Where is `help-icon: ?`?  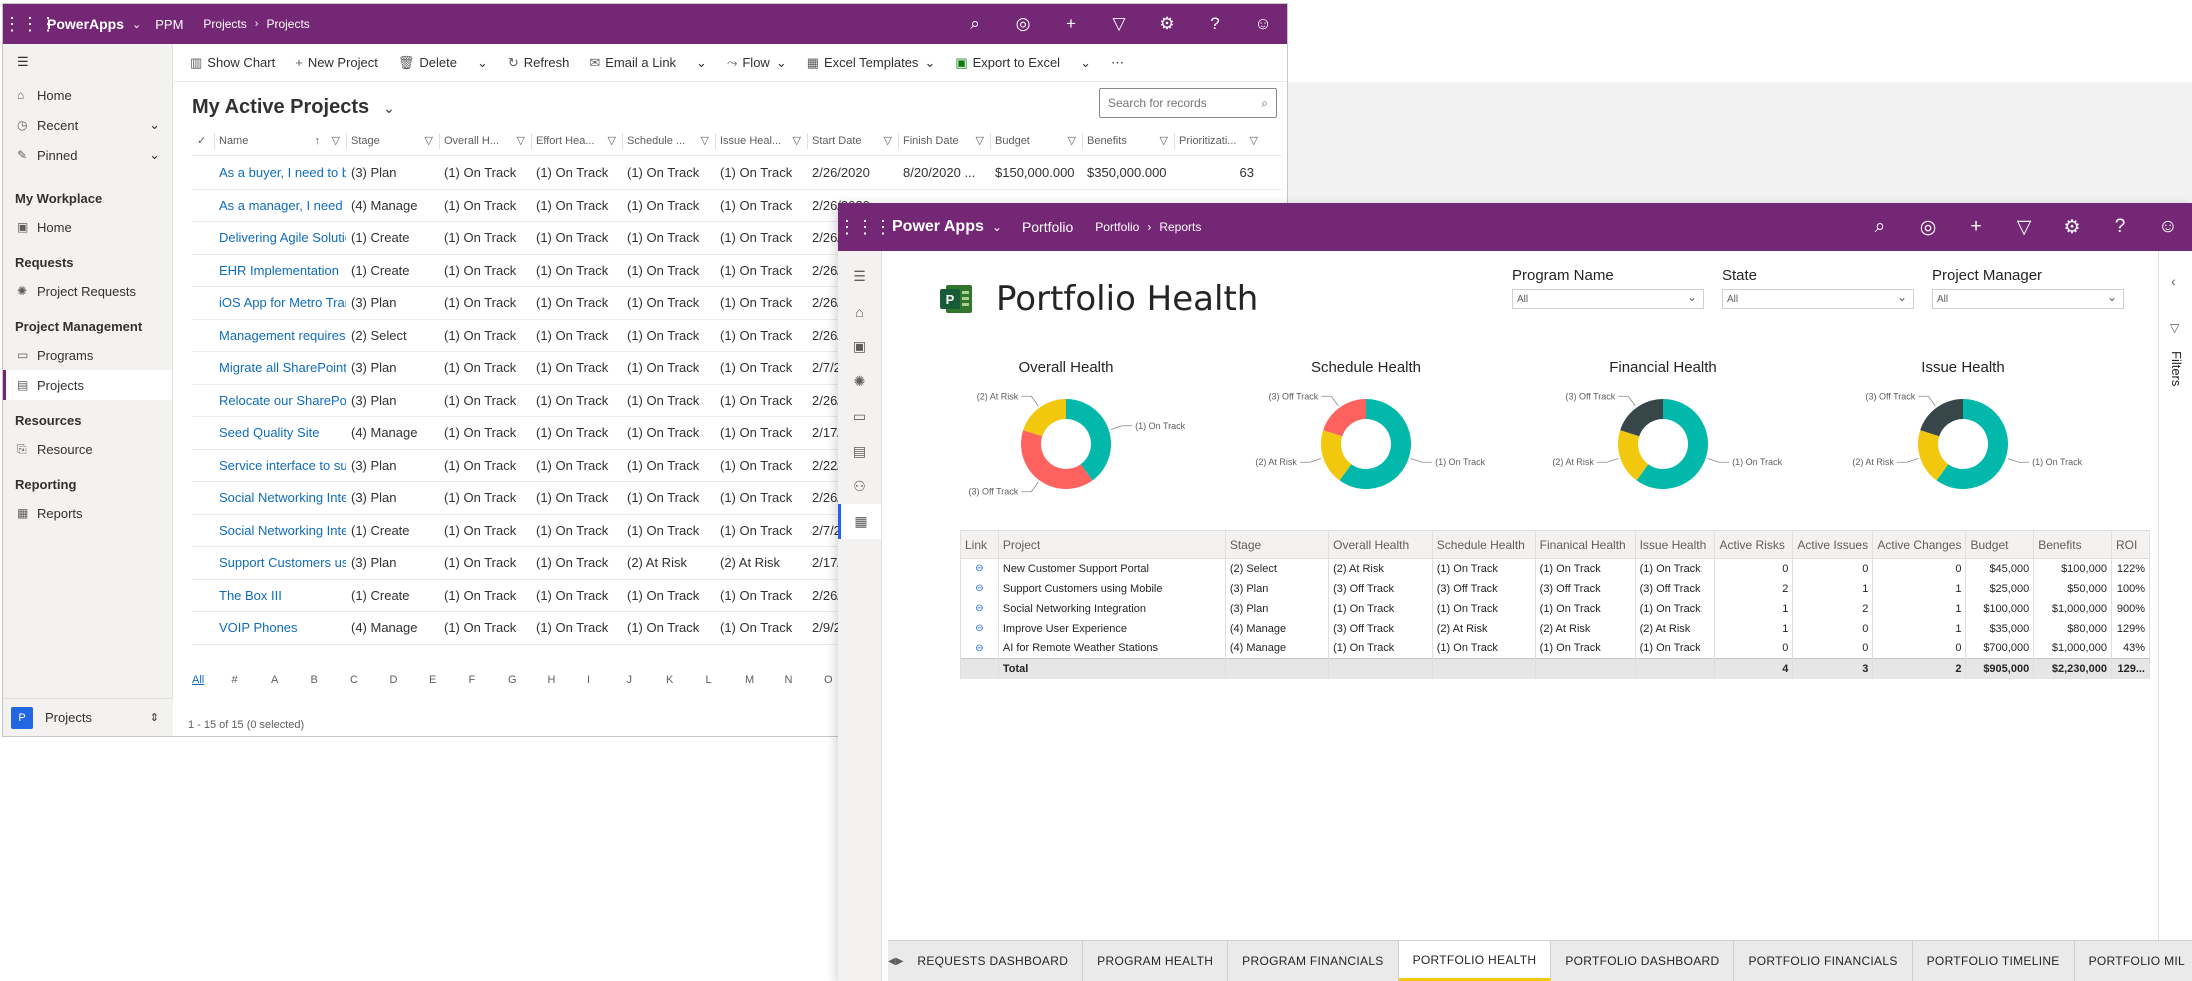
help-icon: ? is located at coordinates (2120, 227).